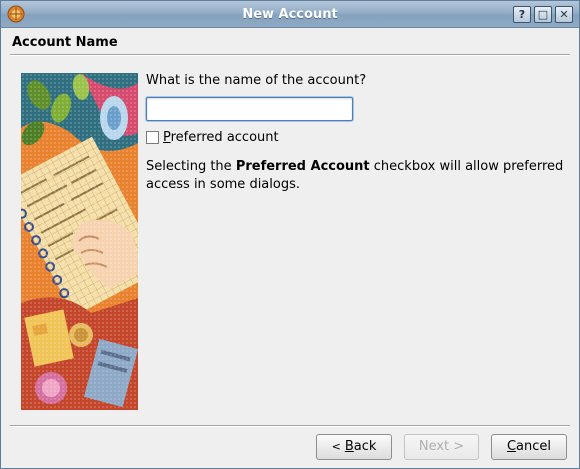  I want to click on window-title: New Account, so click(290, 14).